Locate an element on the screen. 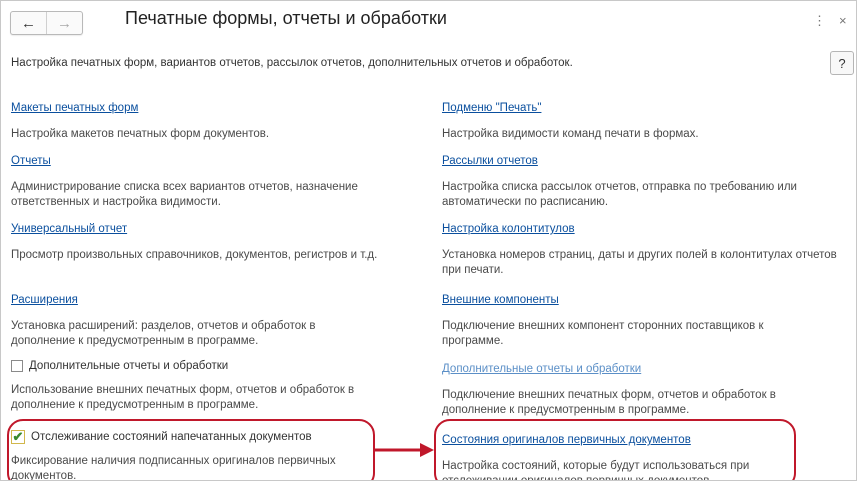  close-icon: × is located at coordinates (843, 20).